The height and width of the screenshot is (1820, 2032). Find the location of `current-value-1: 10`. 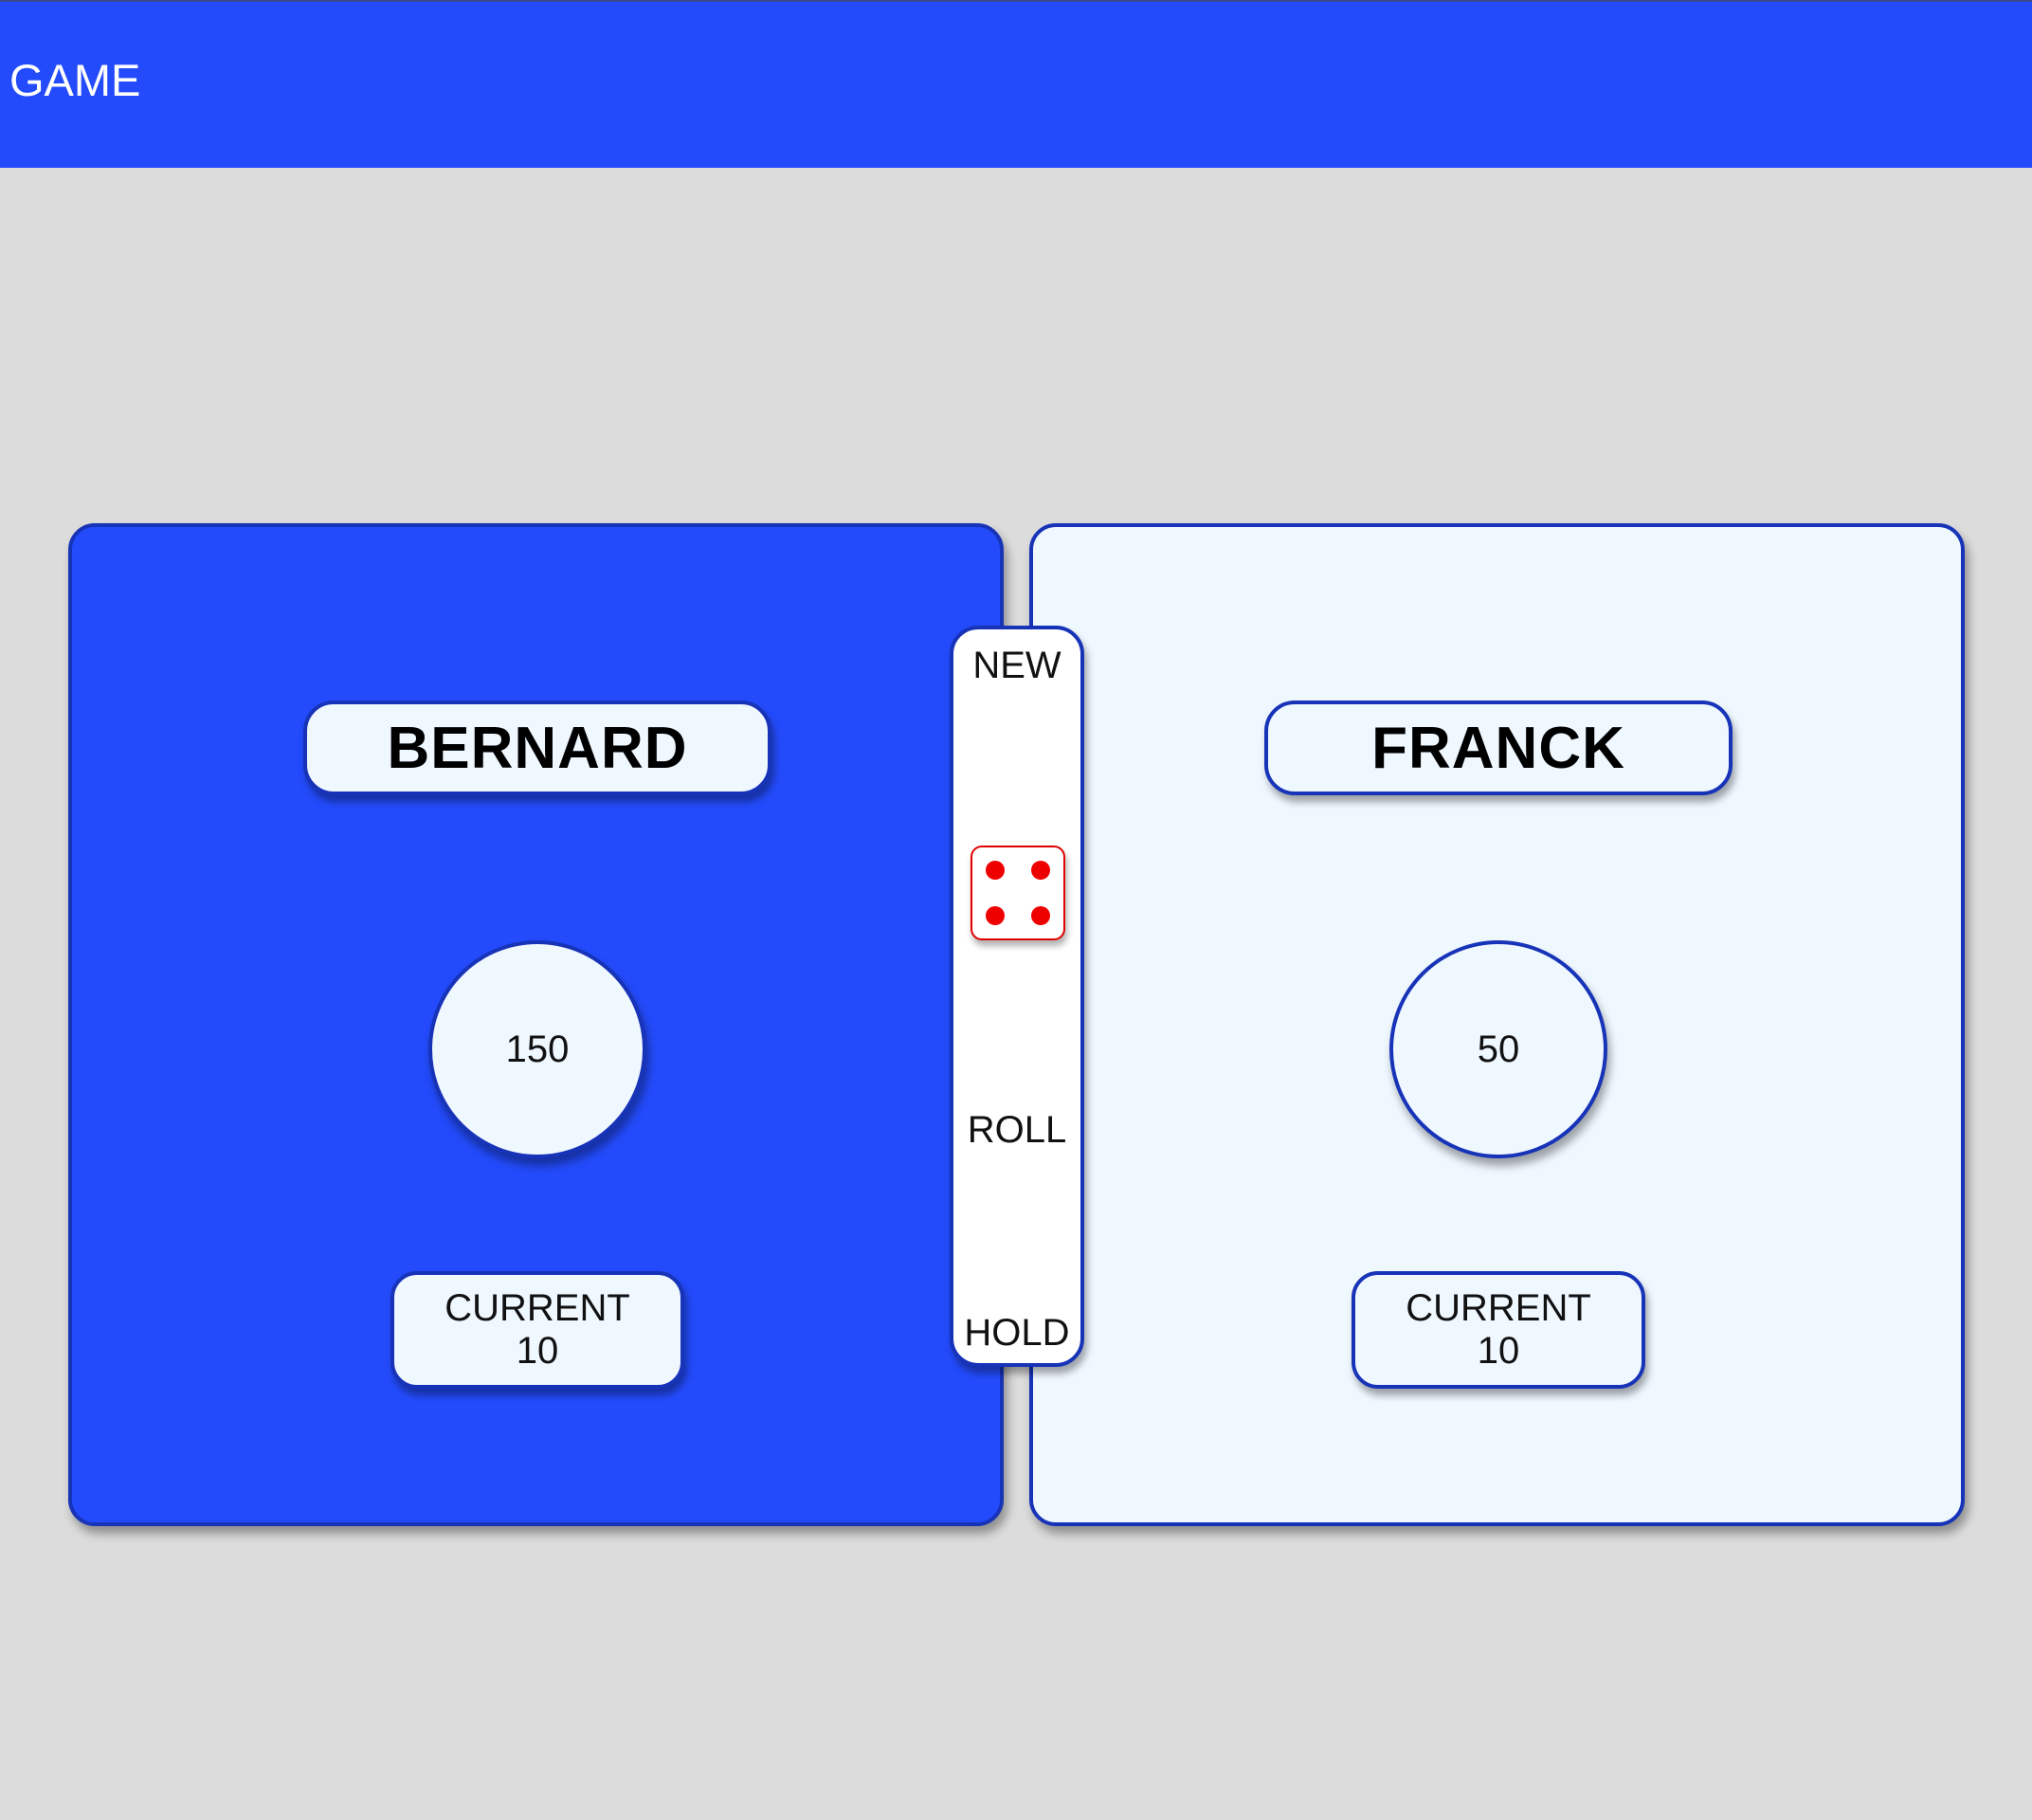

current-value-1: 10 is located at coordinates (537, 1351).